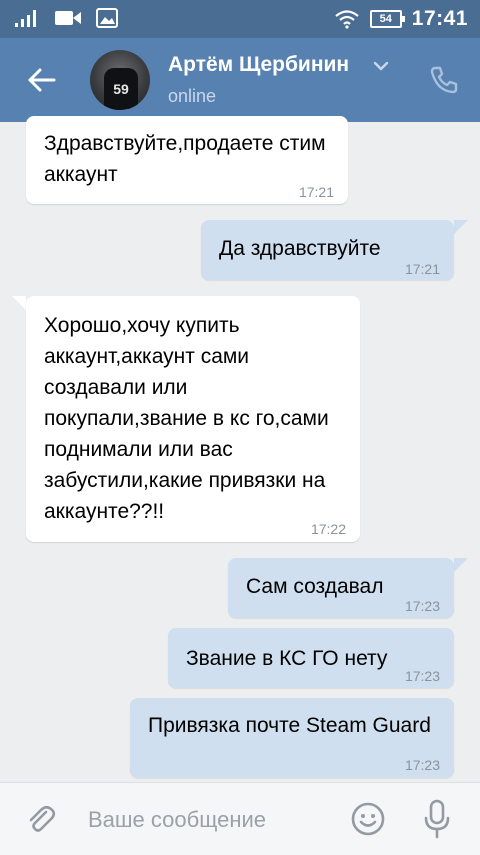  Describe the element at coordinates (121, 89) in the screenshot. I see `avatar-jersey: 59` at that location.